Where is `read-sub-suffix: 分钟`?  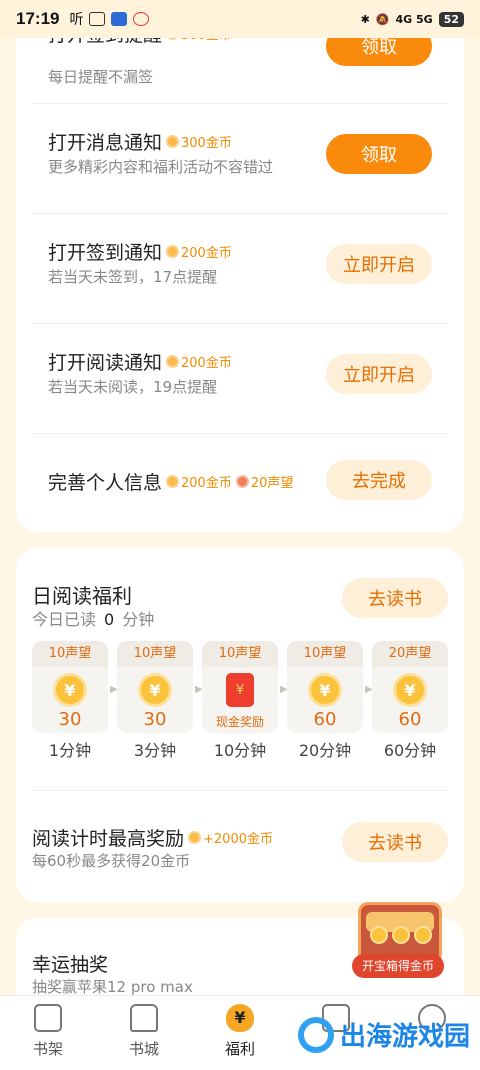 read-sub-suffix: 分钟 is located at coordinates (138, 619).